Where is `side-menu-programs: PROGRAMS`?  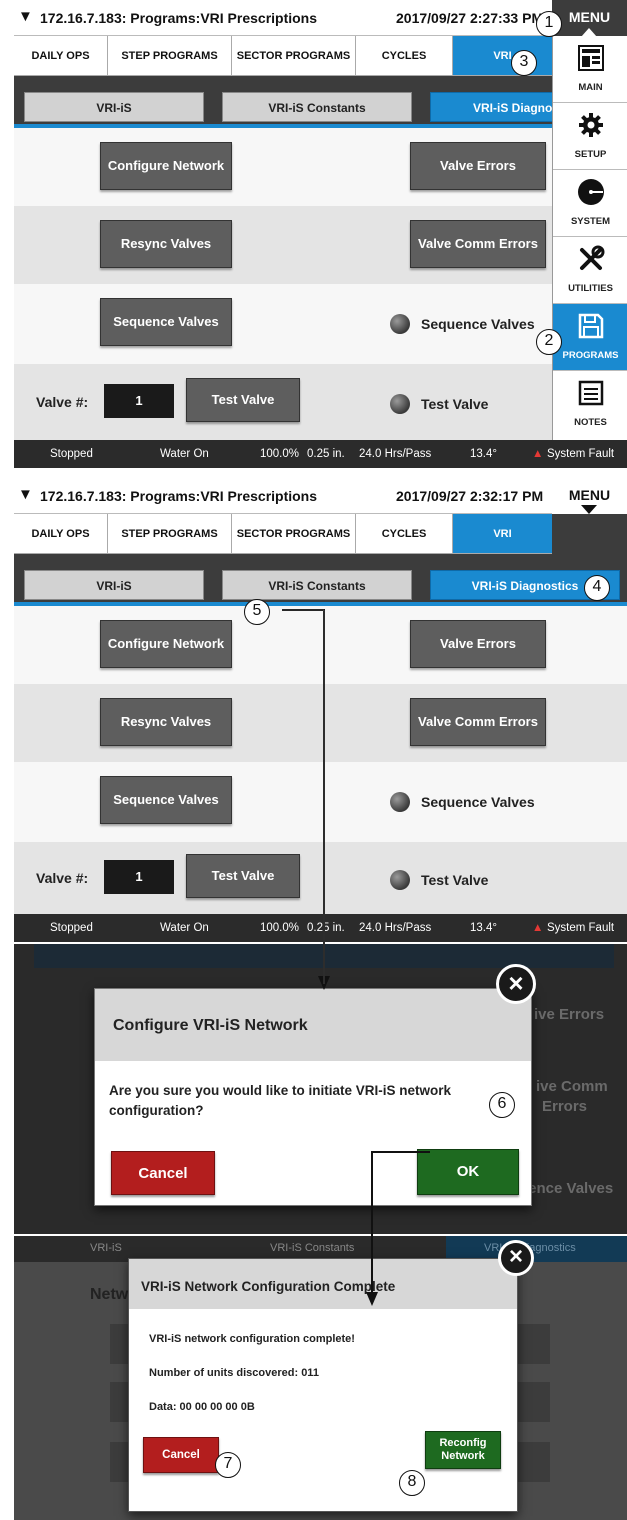 side-menu-programs: PROGRAMS is located at coordinates (590, 337).